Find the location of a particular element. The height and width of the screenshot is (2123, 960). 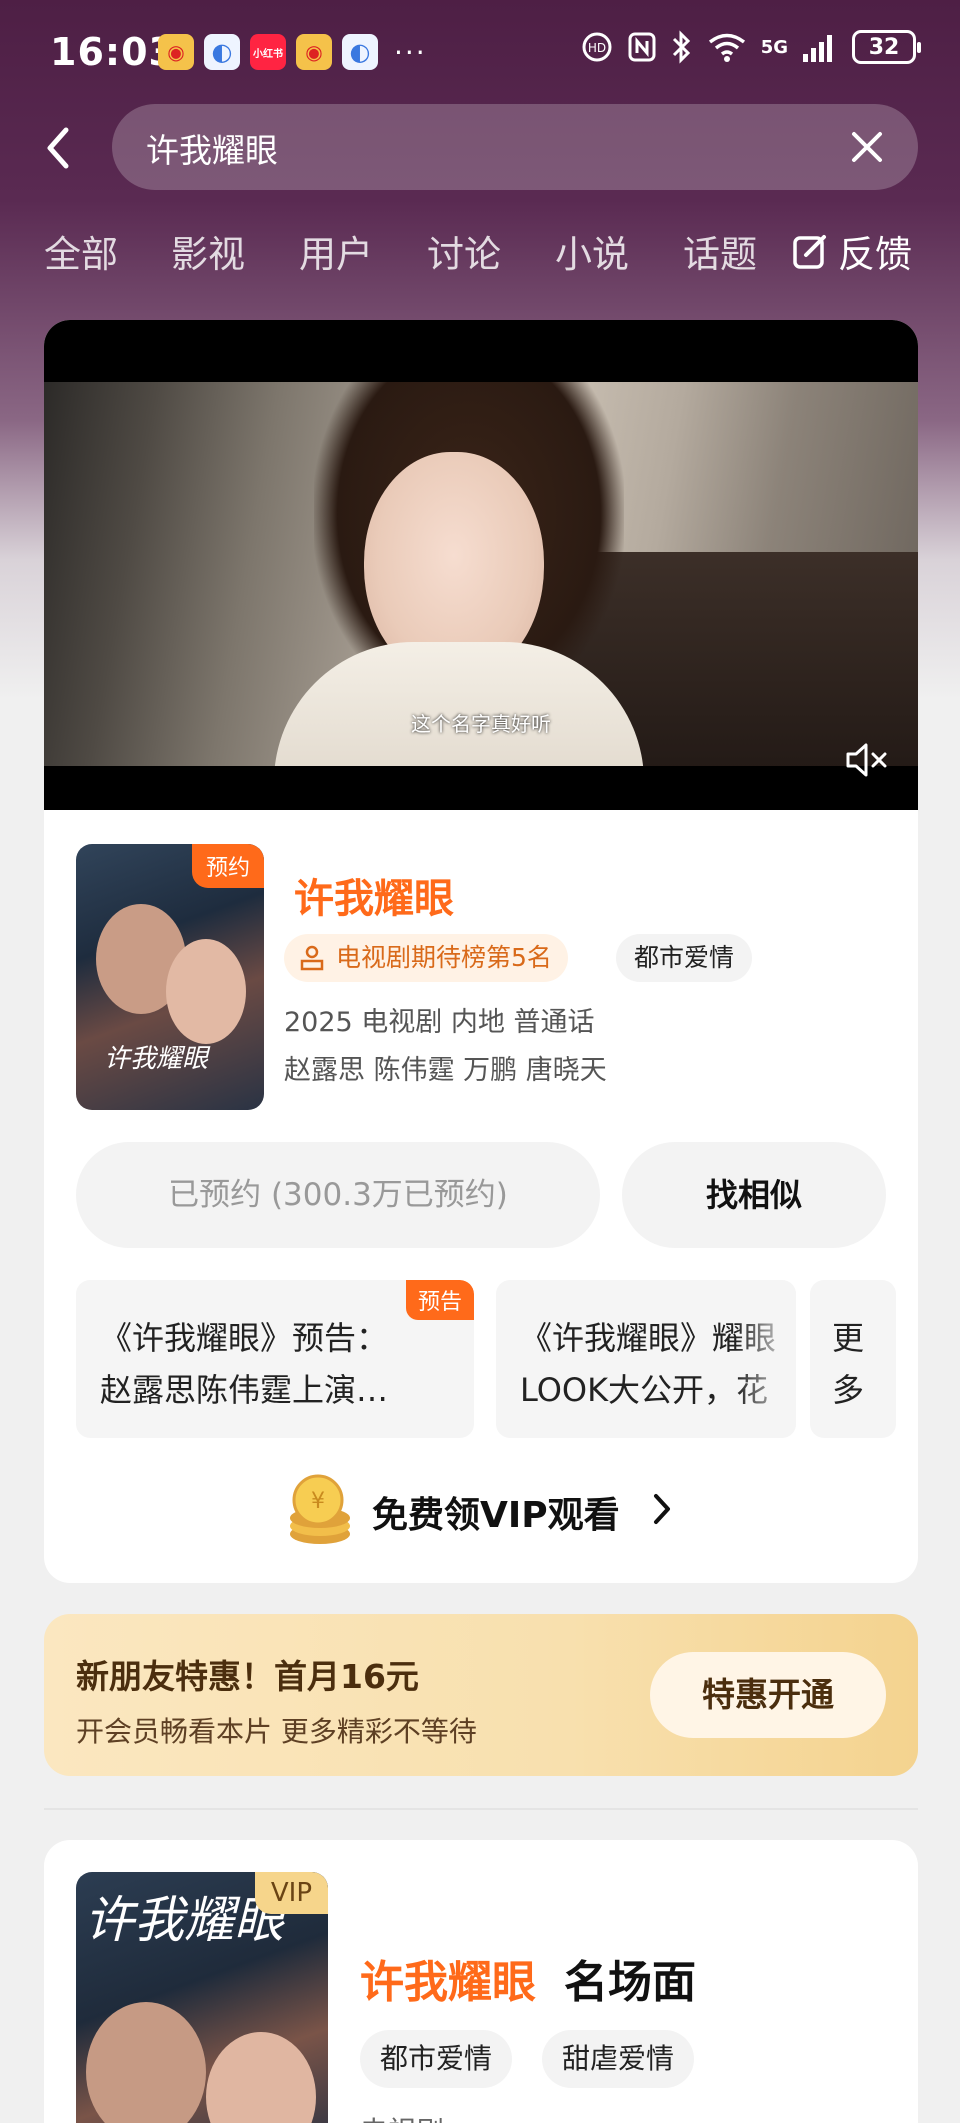

svg-text: HD is located at coordinates (597, 48).